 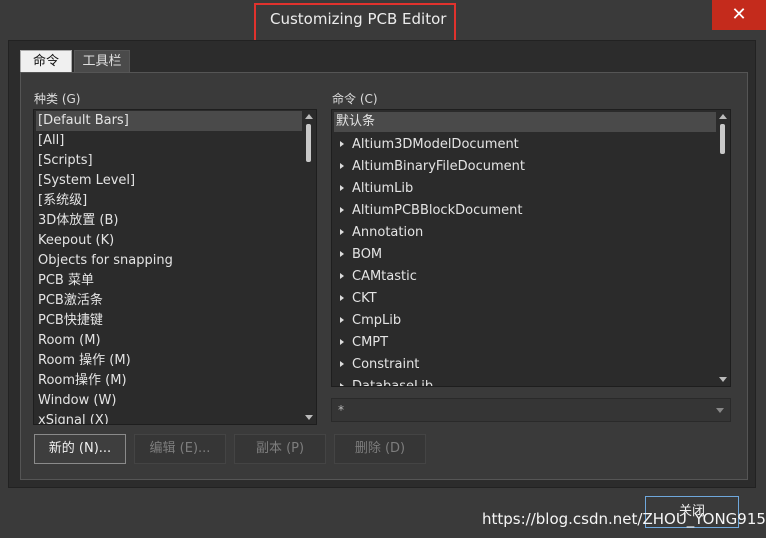 What do you see at coordinates (526, 211) in the screenshot?
I see `command-item: AltiumPCBBlockDocument` at bounding box center [526, 211].